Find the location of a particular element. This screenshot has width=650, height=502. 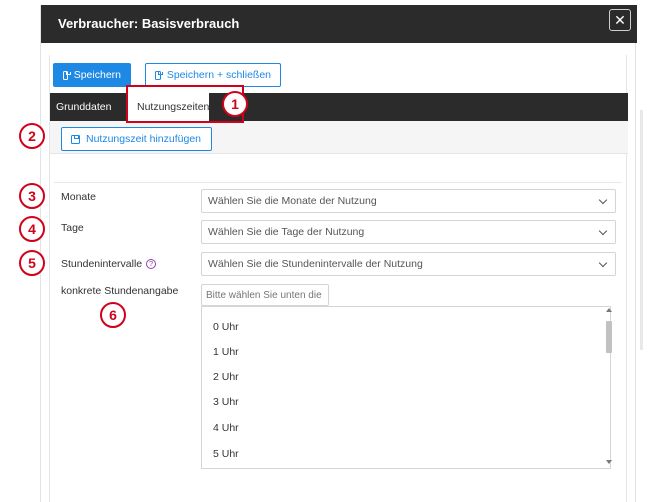

list-item: 4 Uhr is located at coordinates (226, 428).